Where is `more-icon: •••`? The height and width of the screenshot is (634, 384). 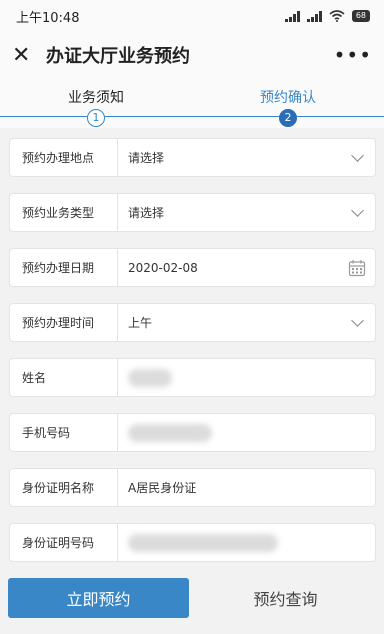 more-icon: ••• is located at coordinates (353, 55).